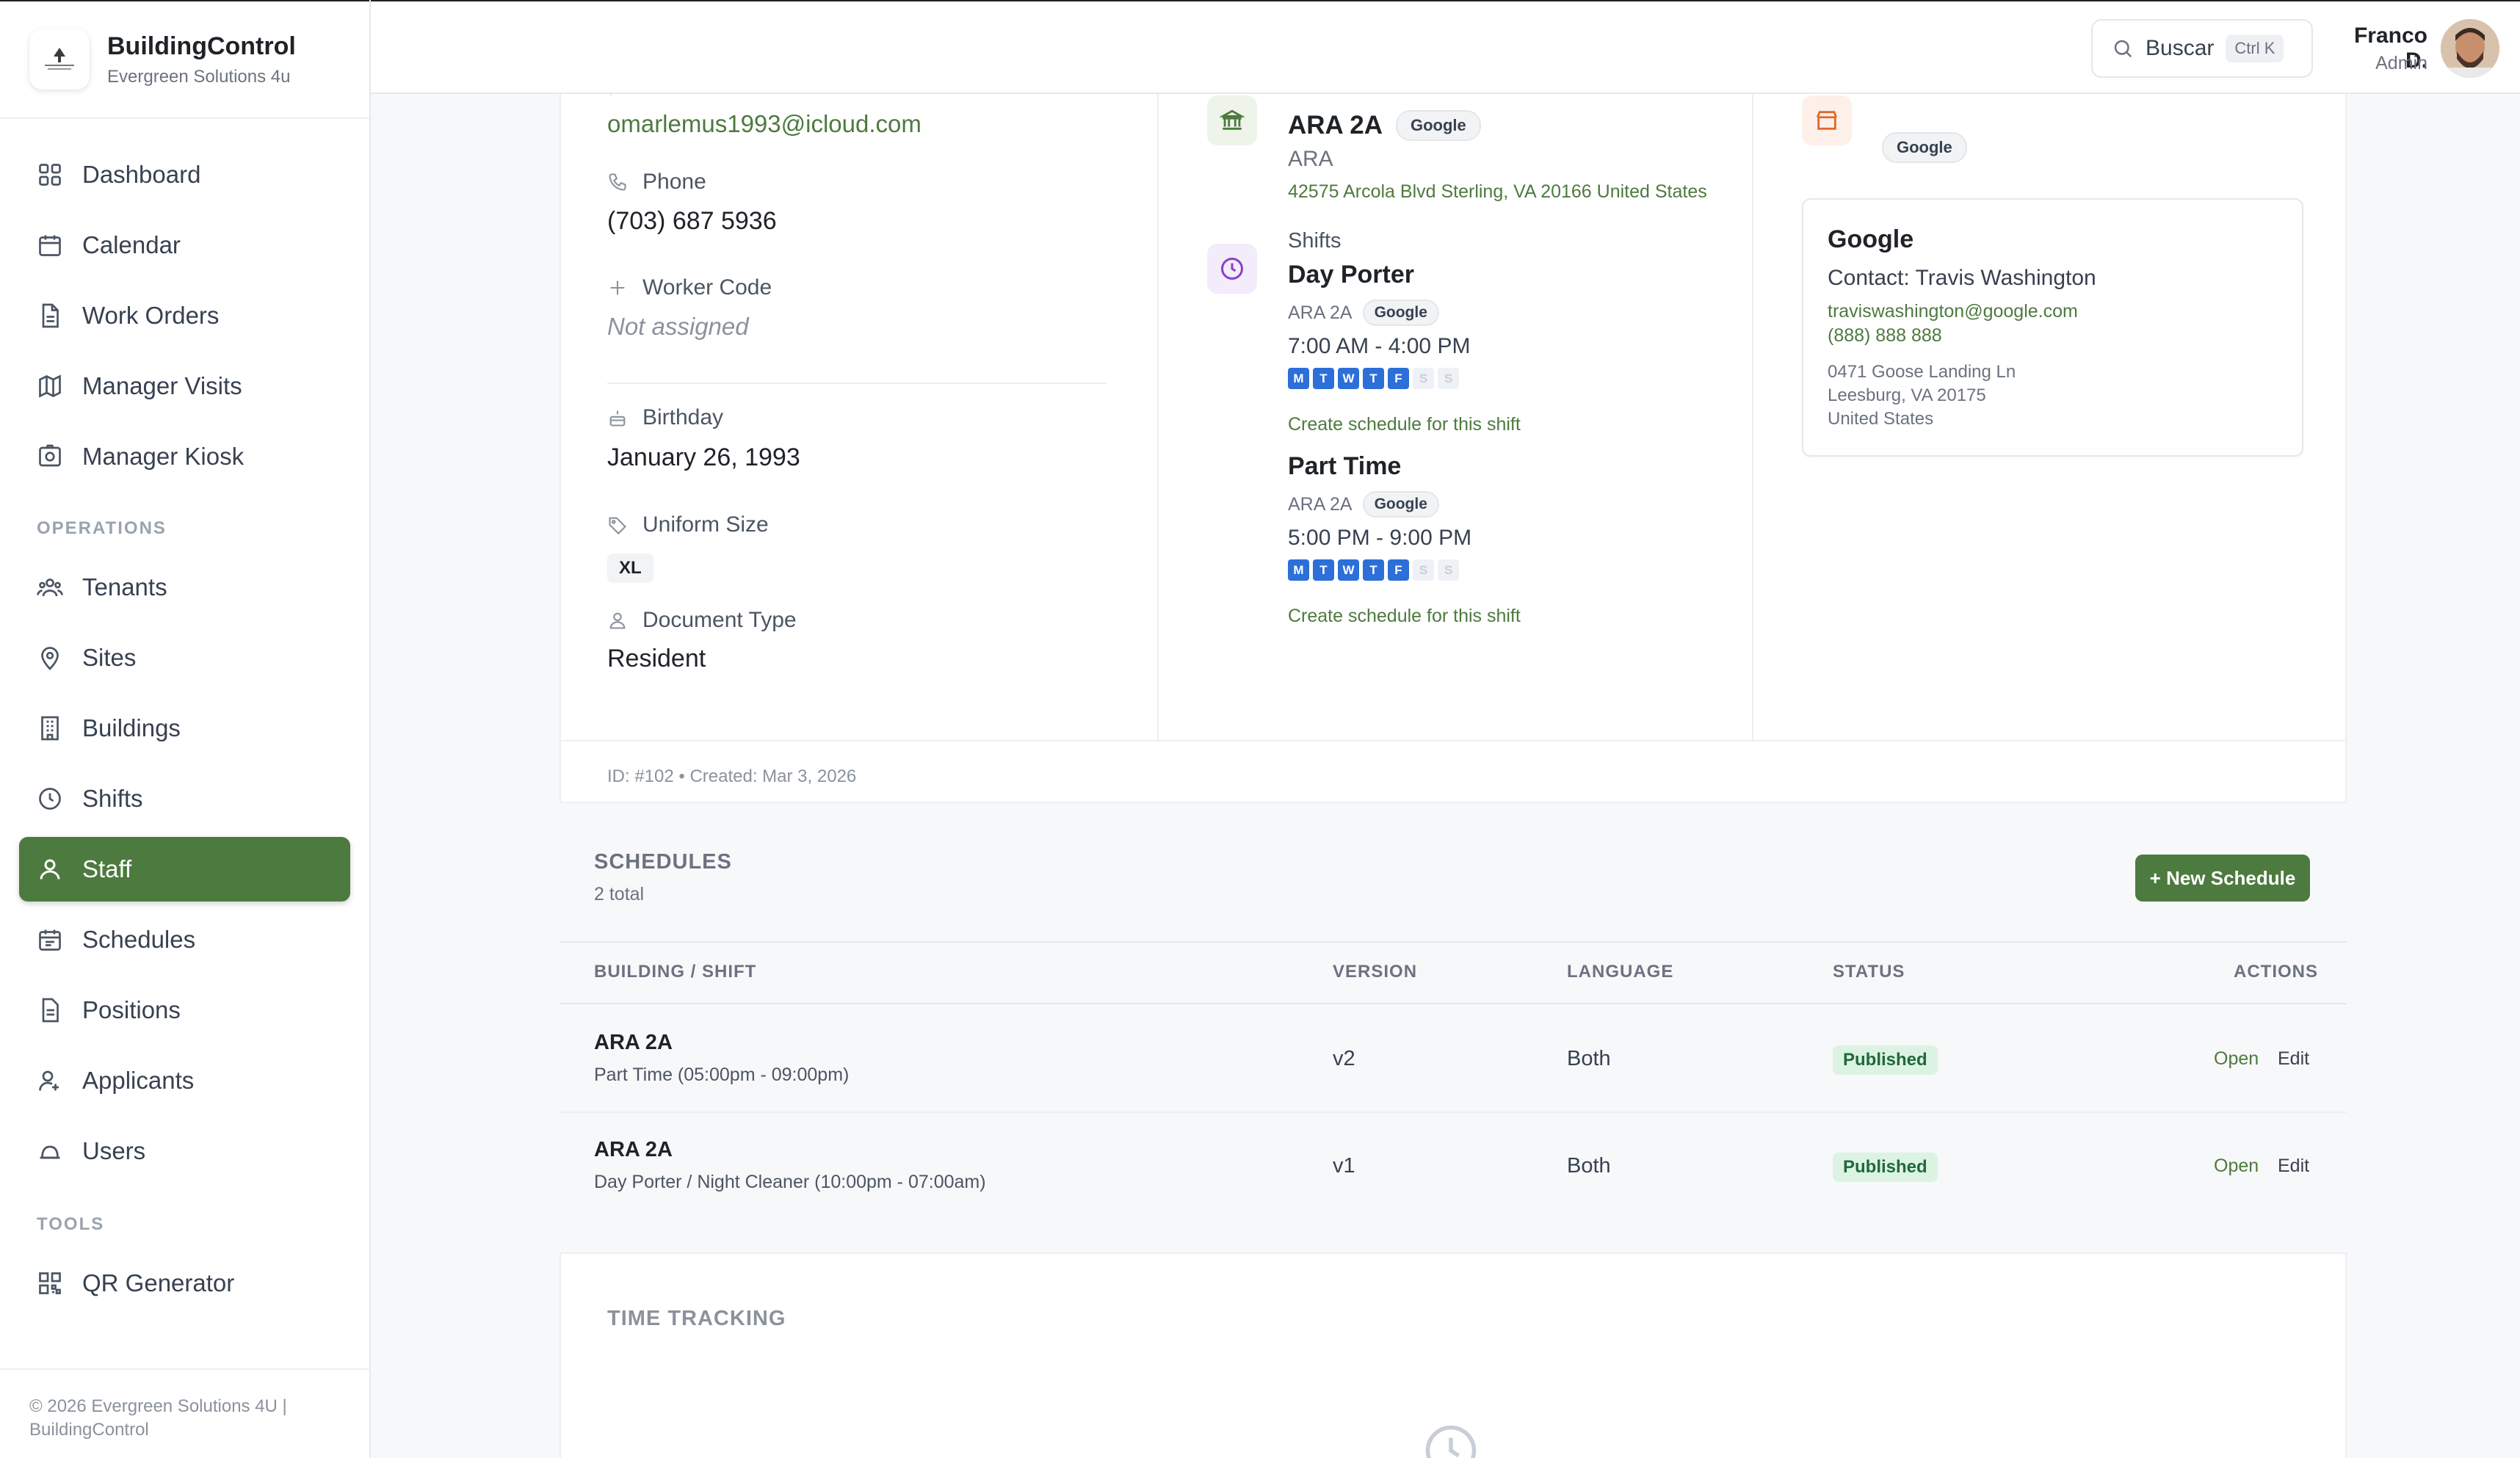 Image resolution: width=2520 pixels, height=1458 pixels. Describe the element at coordinates (1315, 241) in the screenshot. I see `shifts-label: Shifts` at that location.